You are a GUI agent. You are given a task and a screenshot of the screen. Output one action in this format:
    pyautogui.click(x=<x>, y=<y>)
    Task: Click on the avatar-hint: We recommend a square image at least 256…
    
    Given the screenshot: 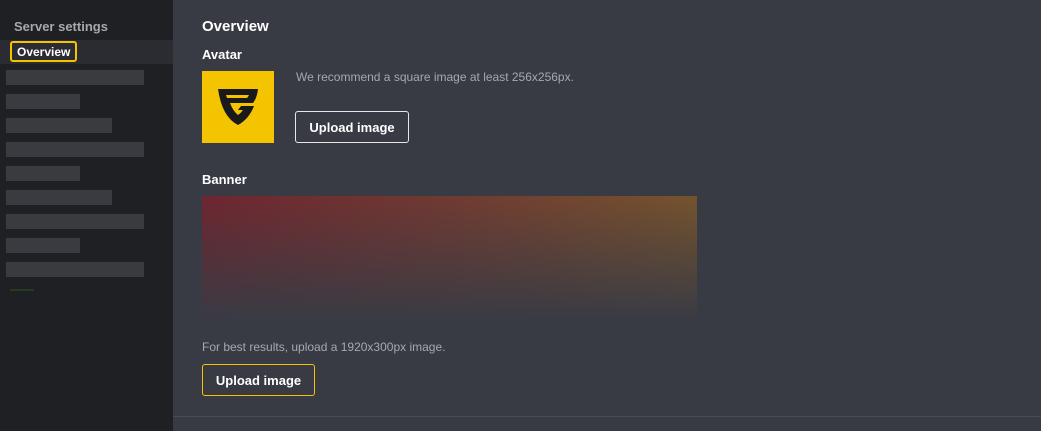 What is the action you would take?
    pyautogui.click(x=435, y=77)
    